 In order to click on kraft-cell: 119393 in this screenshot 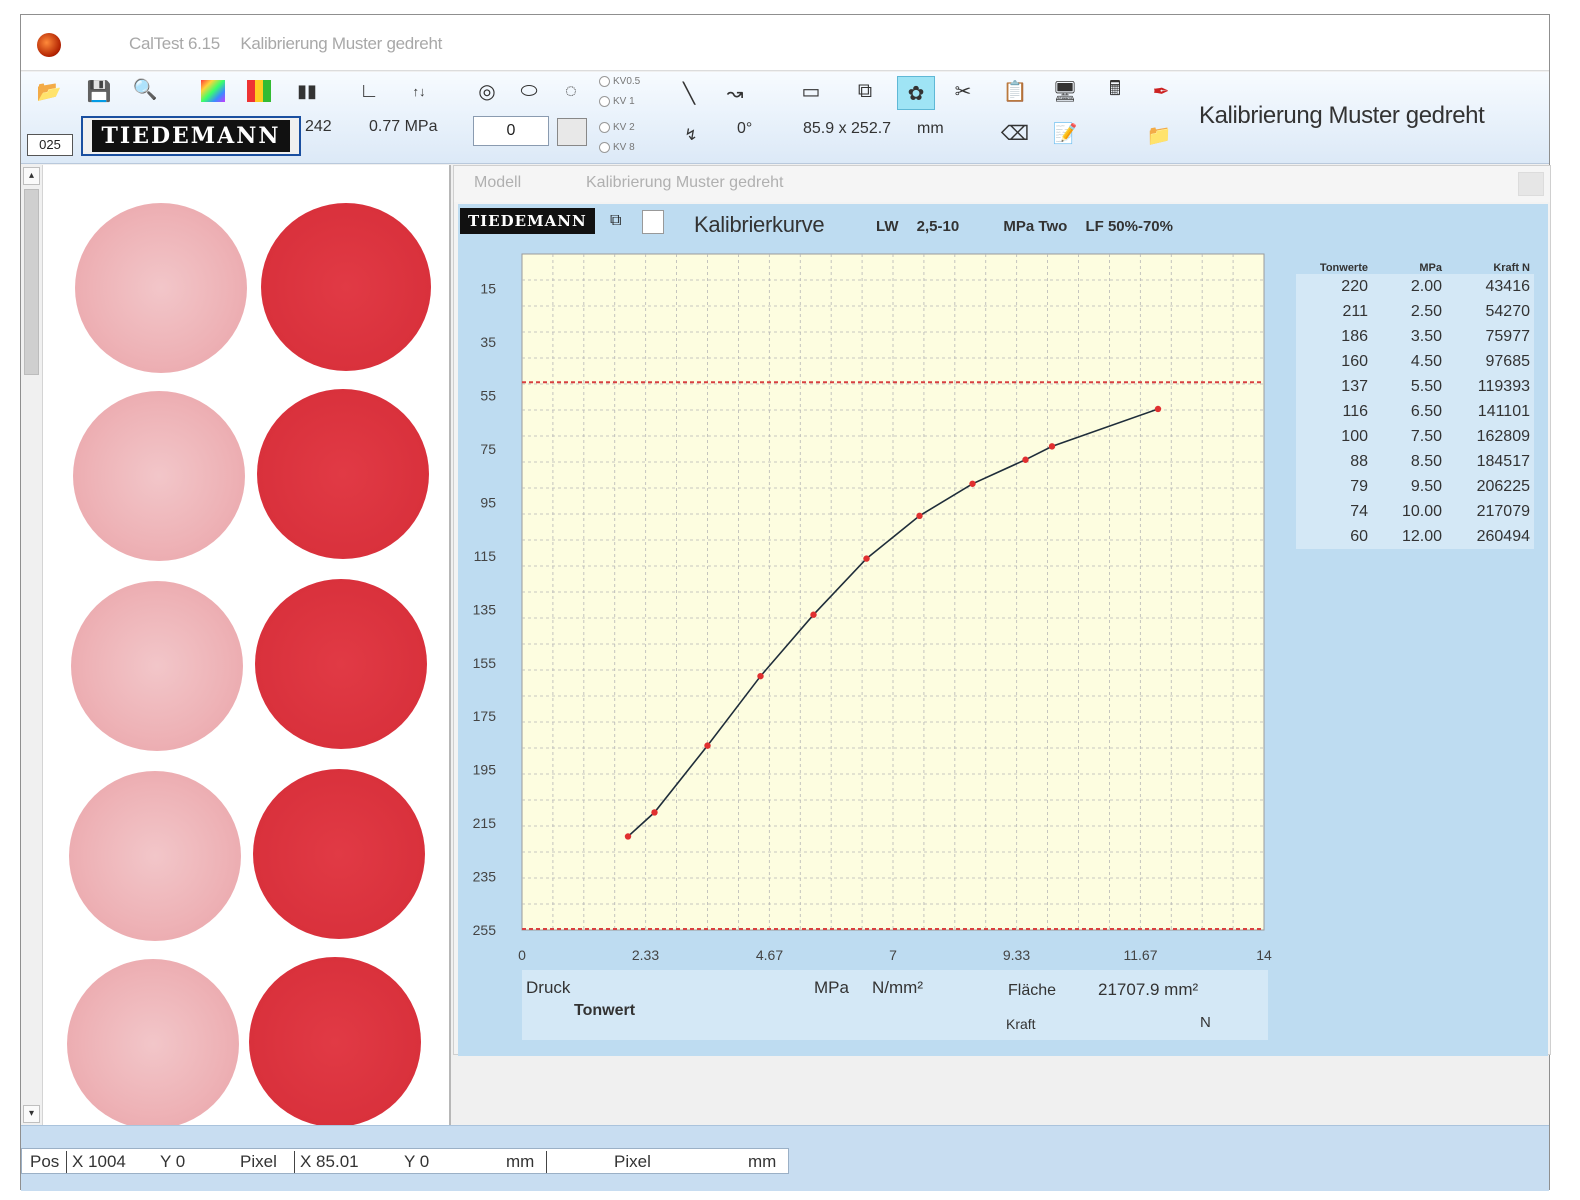, I will do `click(1503, 386)`.